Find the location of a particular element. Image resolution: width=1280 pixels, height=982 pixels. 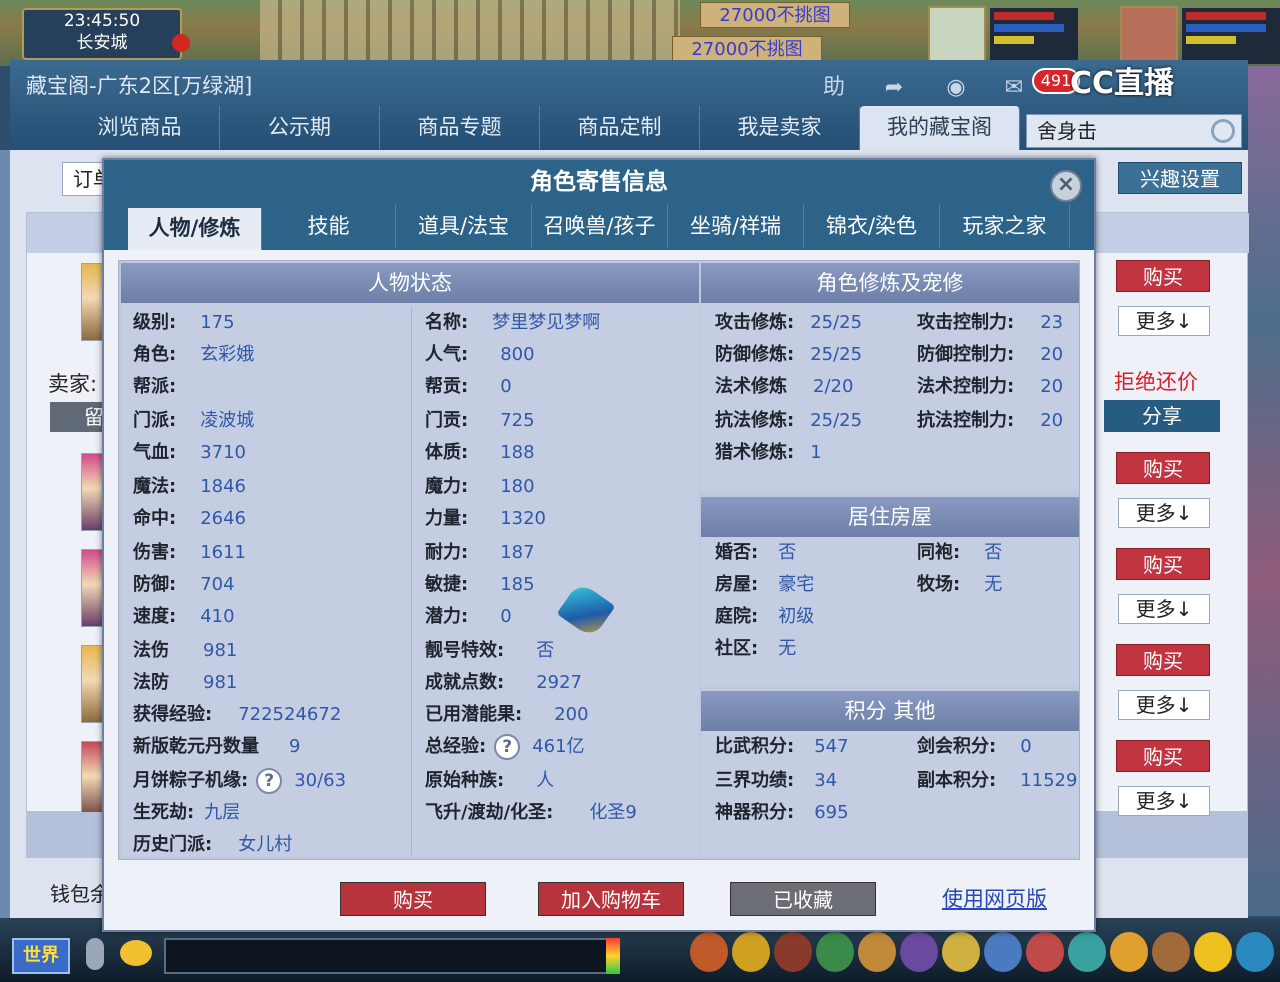

stat-value: 玄彩娥 is located at coordinates (227, 354).